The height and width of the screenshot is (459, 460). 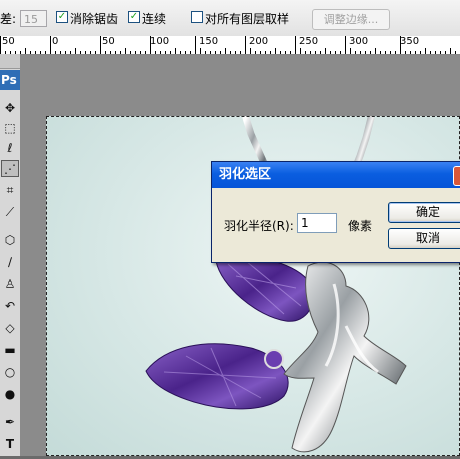 What do you see at coordinates (10, 80) in the screenshot?
I see `app-logo: Ps` at bounding box center [10, 80].